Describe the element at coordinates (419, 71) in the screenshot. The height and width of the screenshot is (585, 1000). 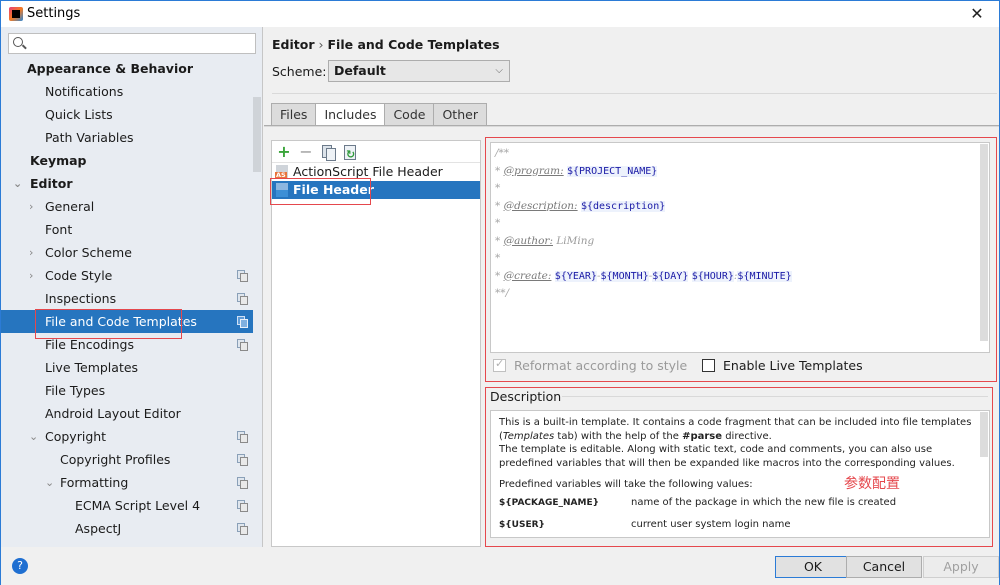
I see `scheme-dropdown: Default ⌵` at that location.